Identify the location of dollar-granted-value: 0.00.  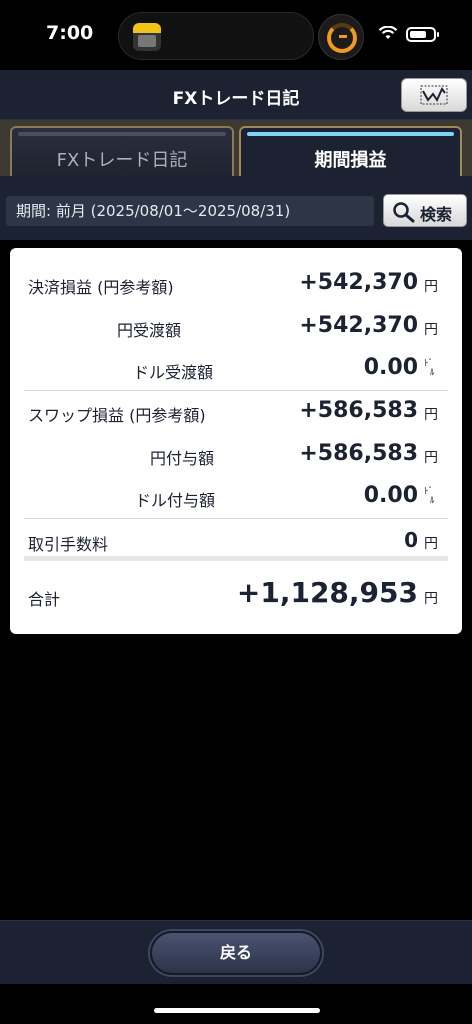
(390, 495).